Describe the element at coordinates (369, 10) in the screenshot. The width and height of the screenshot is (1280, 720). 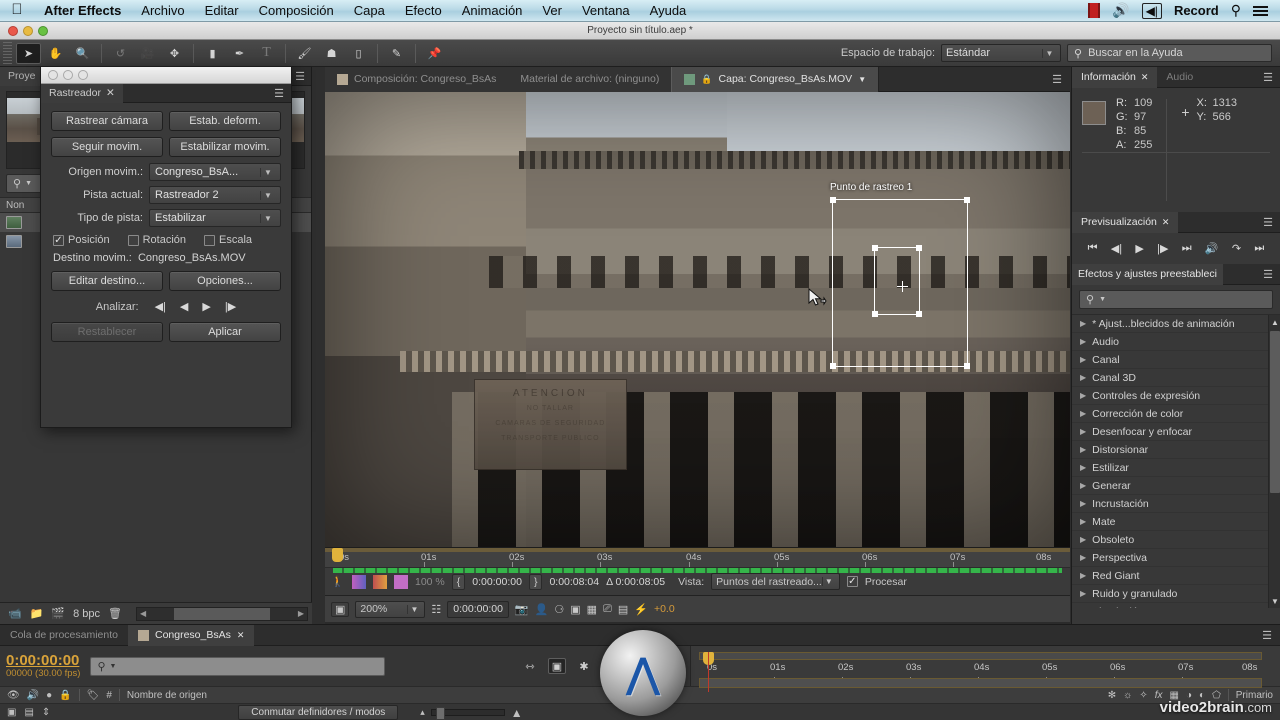
I see `menu-capa: Capa` at that location.